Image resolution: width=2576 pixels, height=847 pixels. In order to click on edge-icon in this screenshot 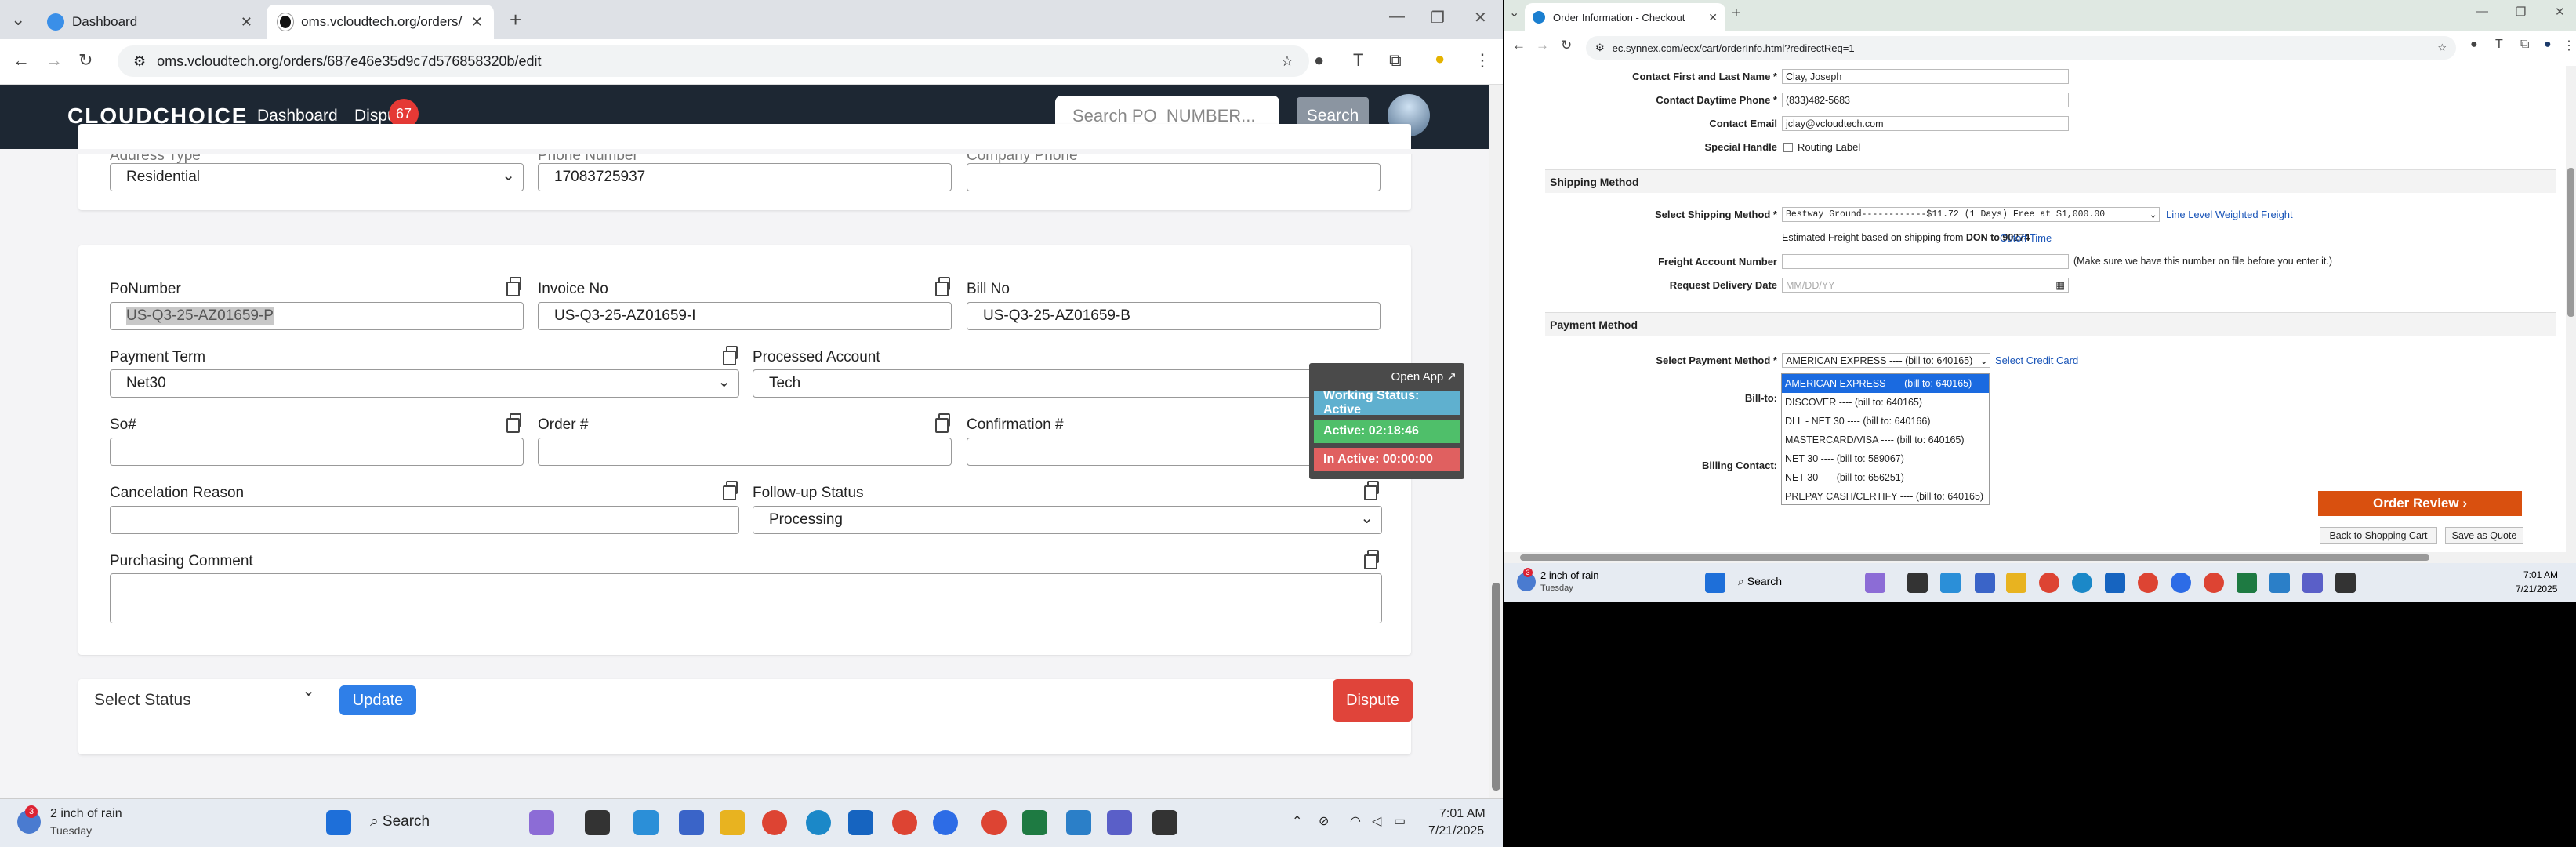, I will do `click(818, 822)`.